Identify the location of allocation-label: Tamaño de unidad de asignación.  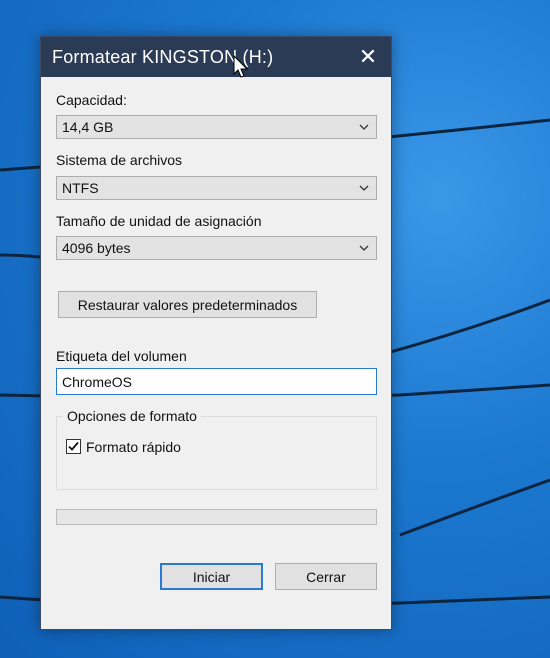
(159, 221).